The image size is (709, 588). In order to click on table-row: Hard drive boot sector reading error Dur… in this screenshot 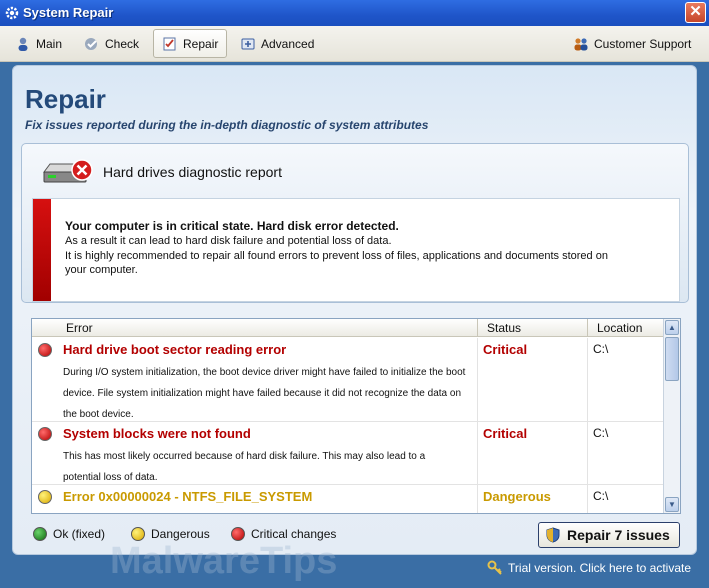, I will do `click(348, 380)`.